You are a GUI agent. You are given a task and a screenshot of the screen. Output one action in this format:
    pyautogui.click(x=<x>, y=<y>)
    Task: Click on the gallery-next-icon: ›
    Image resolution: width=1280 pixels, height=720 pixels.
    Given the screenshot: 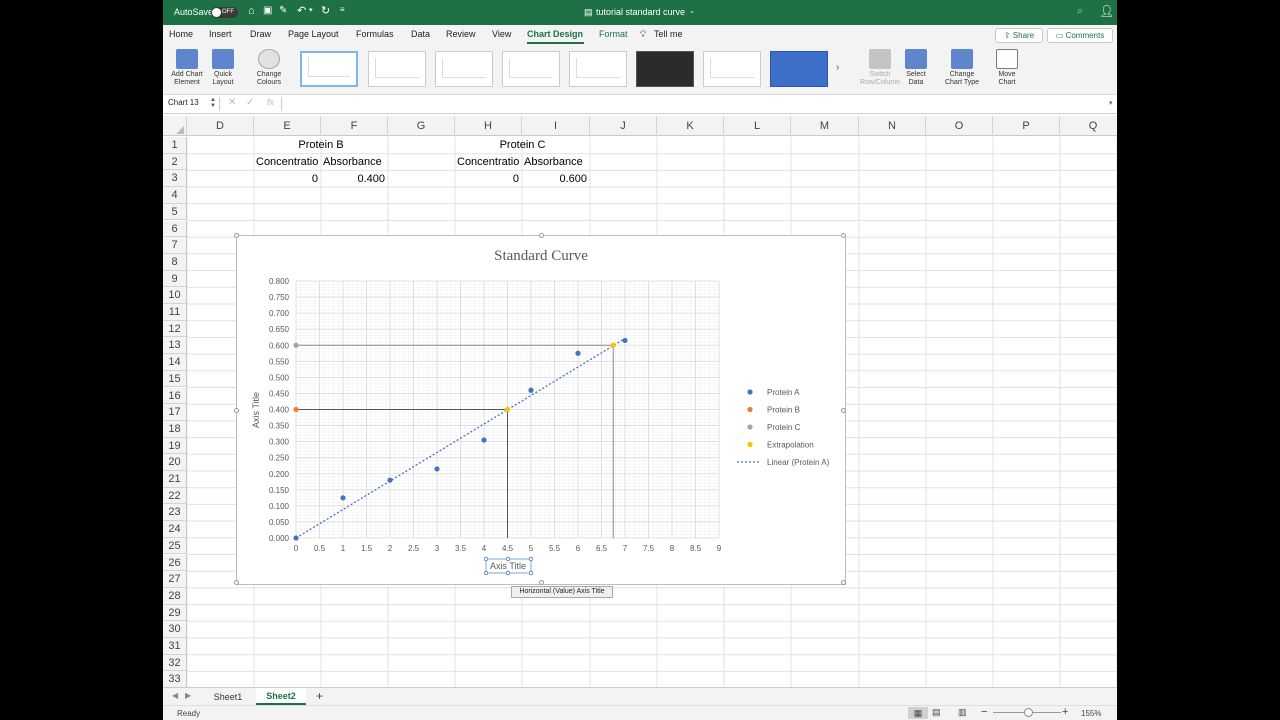 What is the action you would take?
    pyautogui.click(x=837, y=67)
    